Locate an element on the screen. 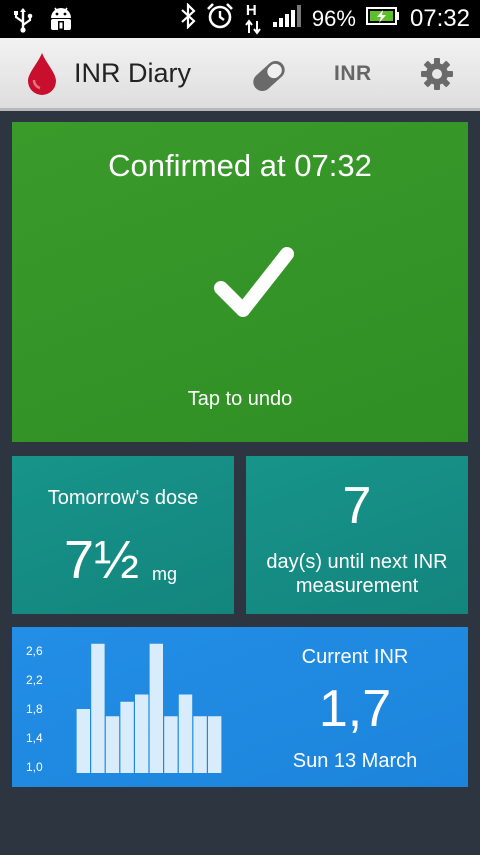  bluetooth-icon is located at coordinates (188, 18).